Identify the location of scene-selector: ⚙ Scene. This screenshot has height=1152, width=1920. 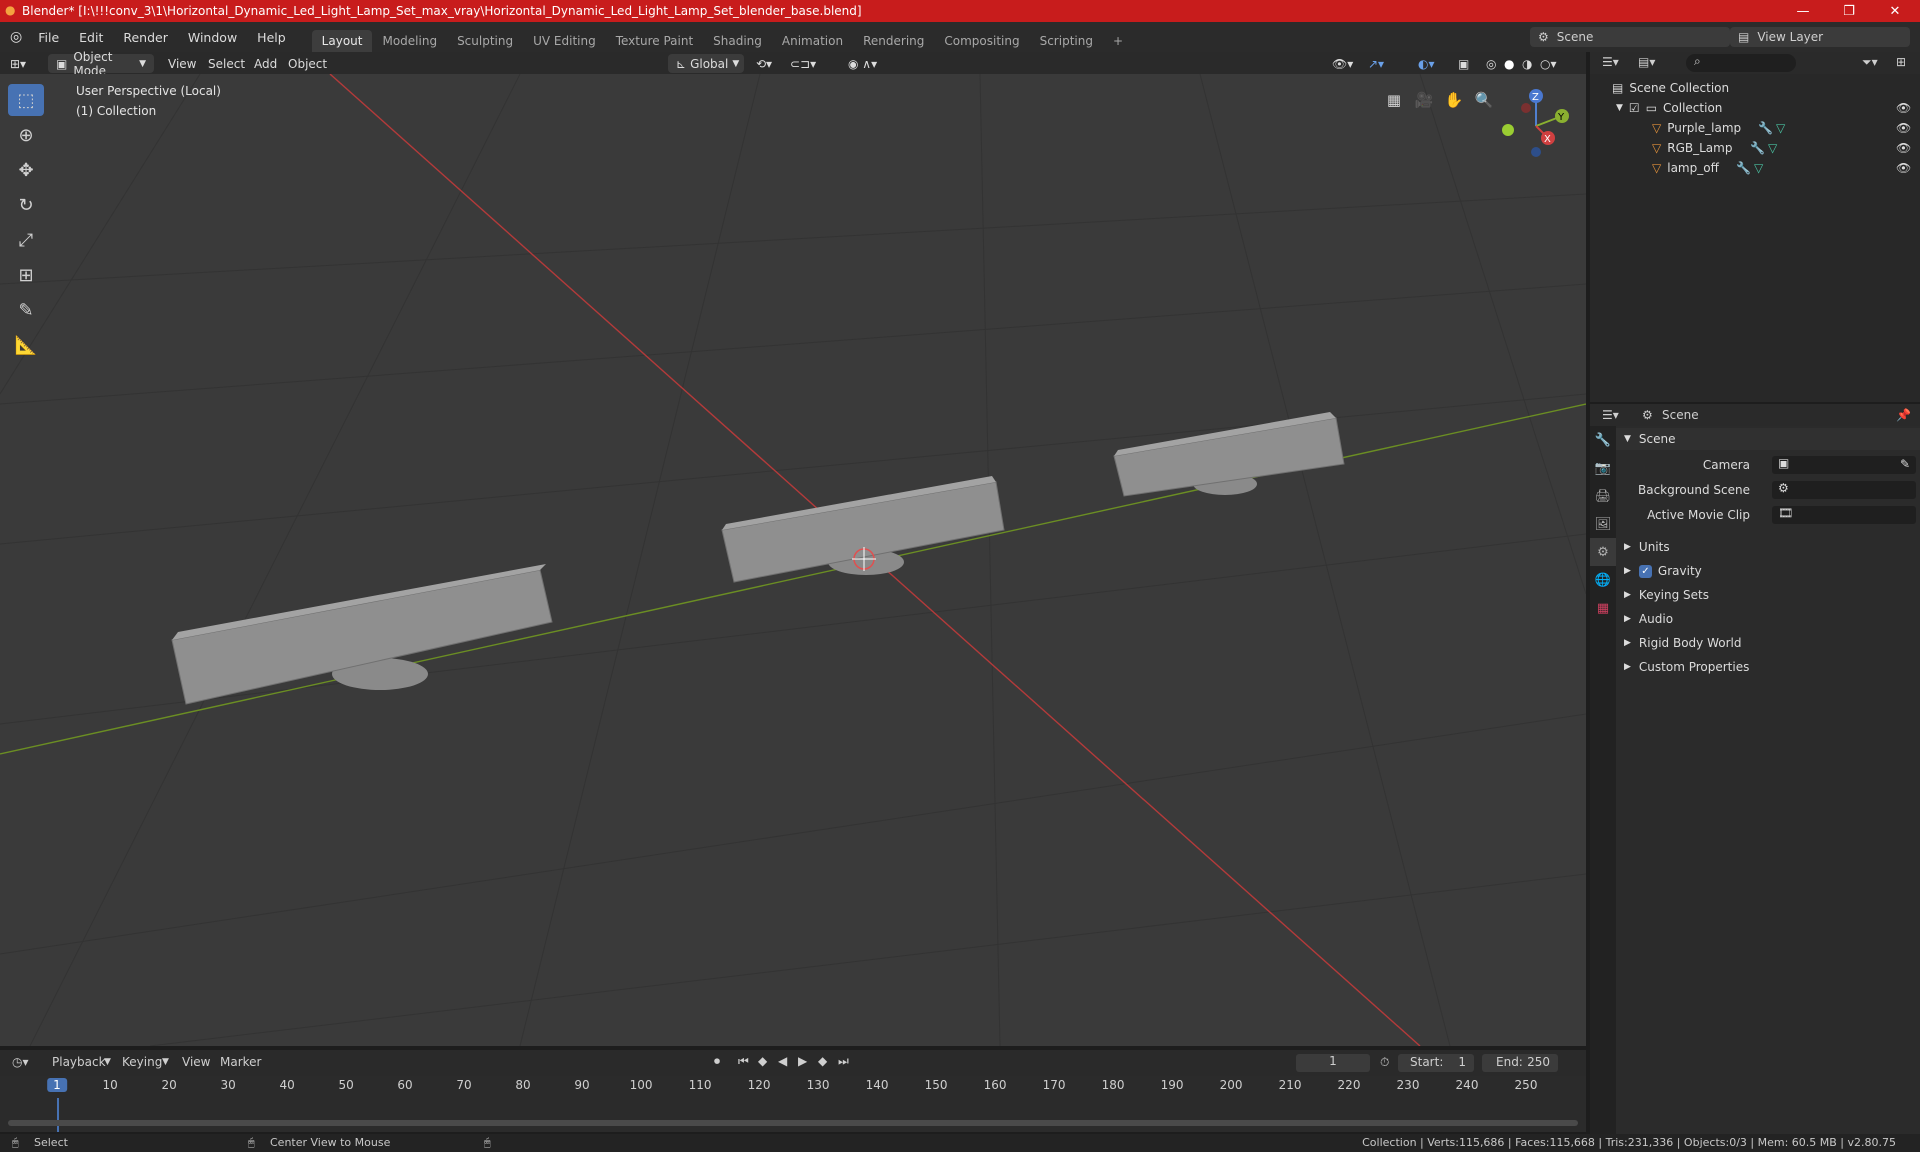
(1630, 37).